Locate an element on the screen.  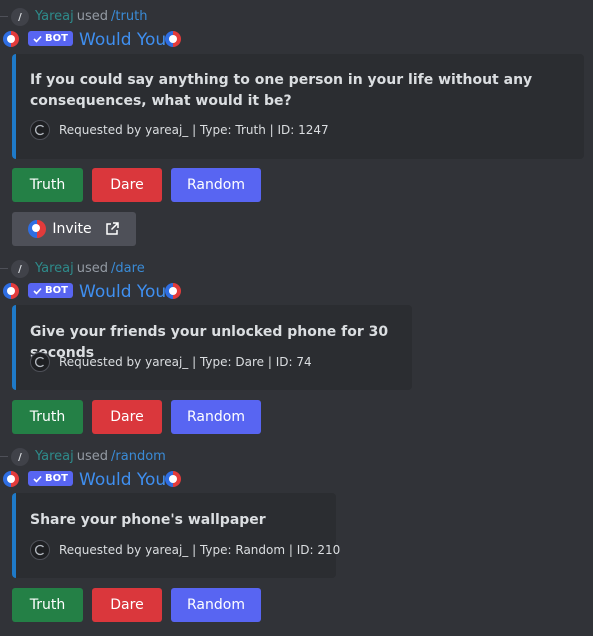
invite-button: Invite is located at coordinates (74, 229).